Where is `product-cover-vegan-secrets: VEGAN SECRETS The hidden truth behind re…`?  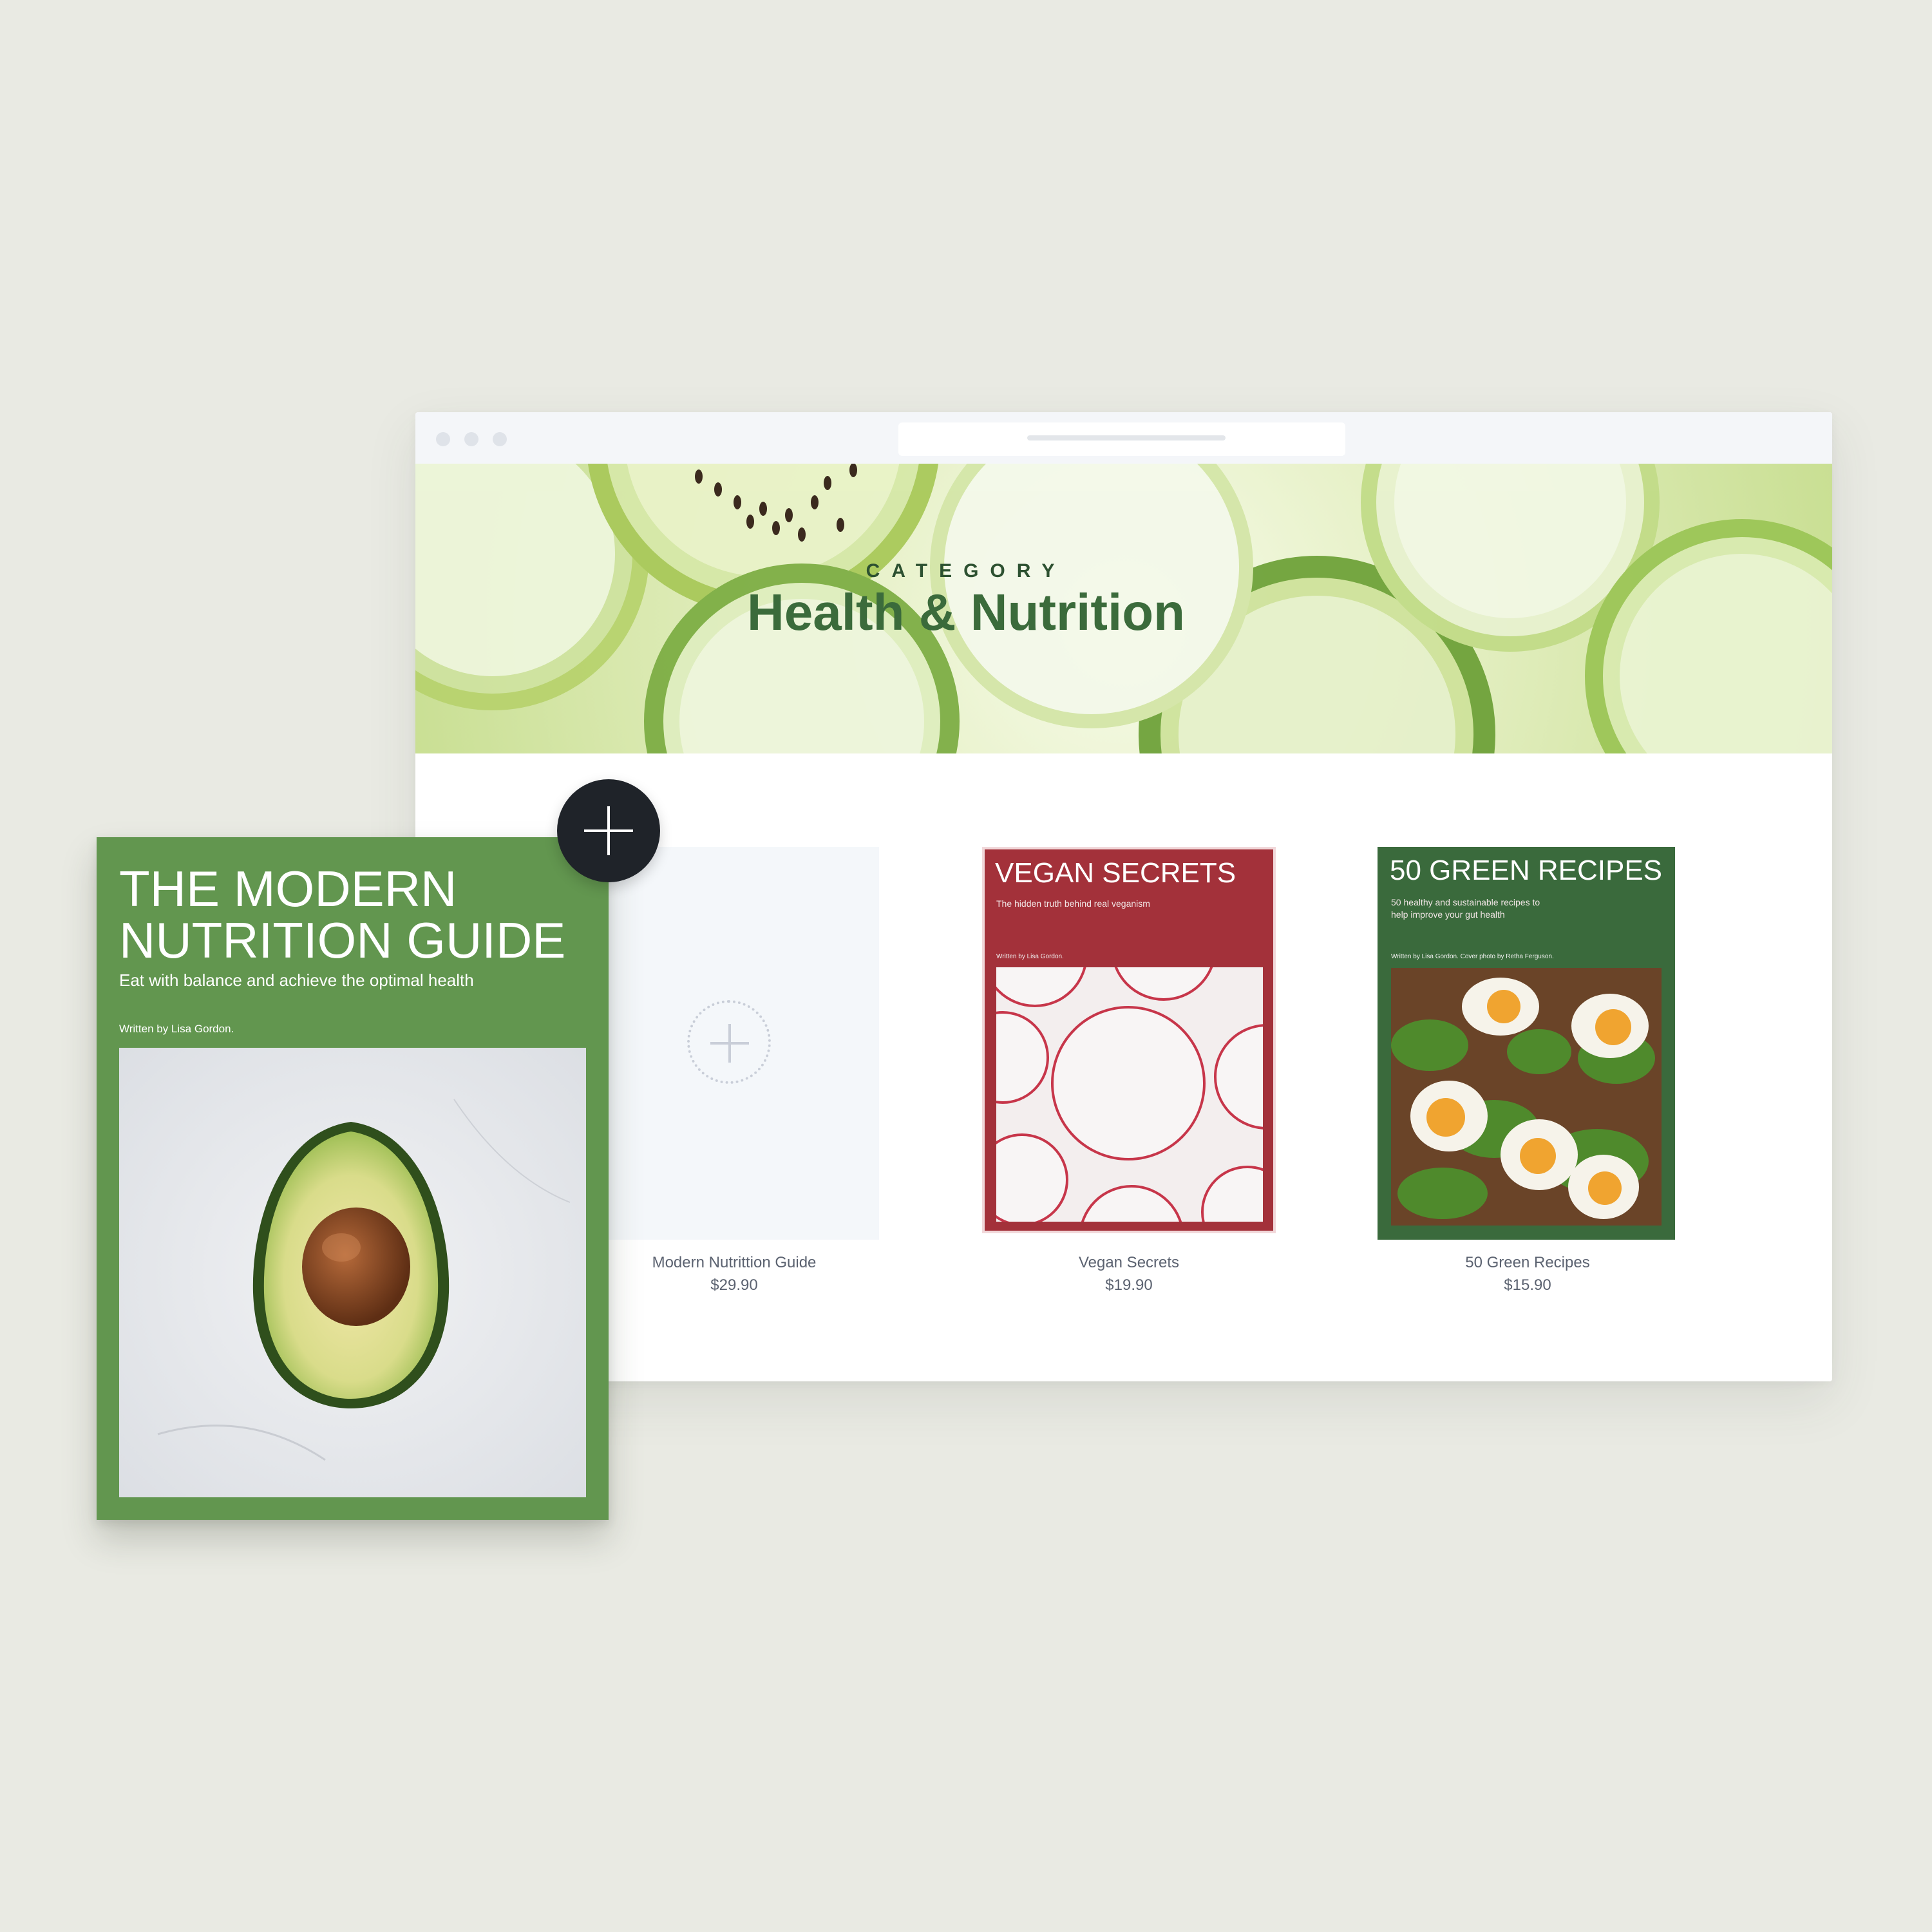
product-cover-vegan-secrets: VEGAN SECRETS The hidden truth behind re… is located at coordinates (1129, 1040).